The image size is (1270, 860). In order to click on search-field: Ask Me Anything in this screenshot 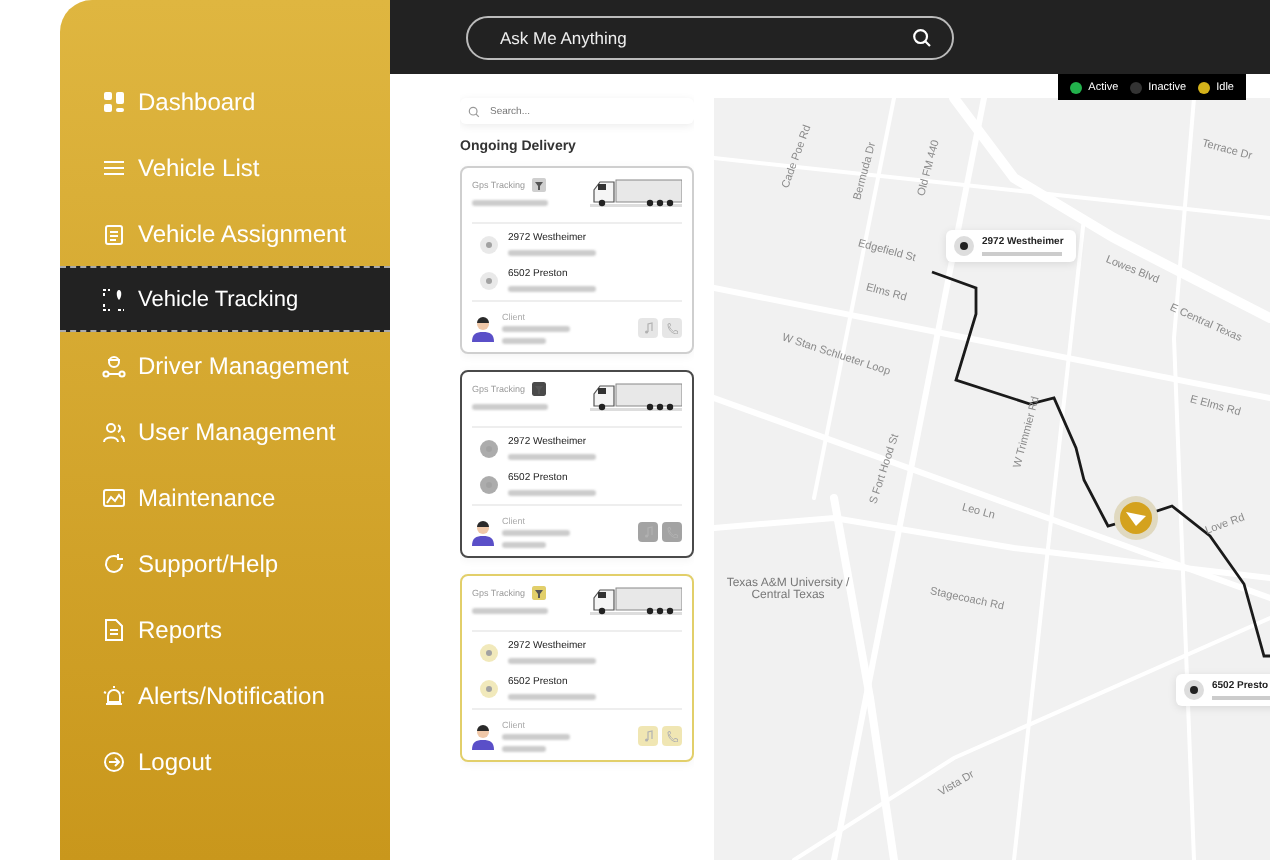, I will do `click(698, 37)`.